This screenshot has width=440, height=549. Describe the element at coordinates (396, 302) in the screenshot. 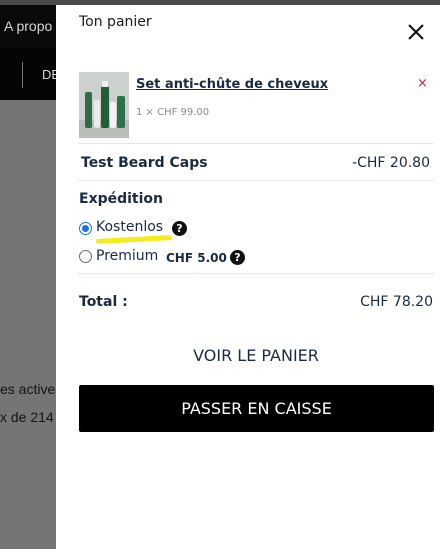

I see `total-value: CHF 78.20` at that location.